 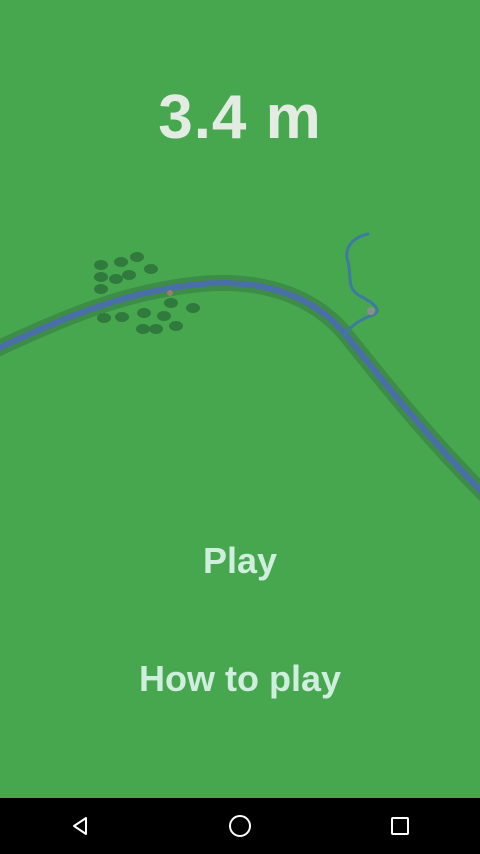 I want to click on distance-display: 3.4 m, so click(x=240, y=117).